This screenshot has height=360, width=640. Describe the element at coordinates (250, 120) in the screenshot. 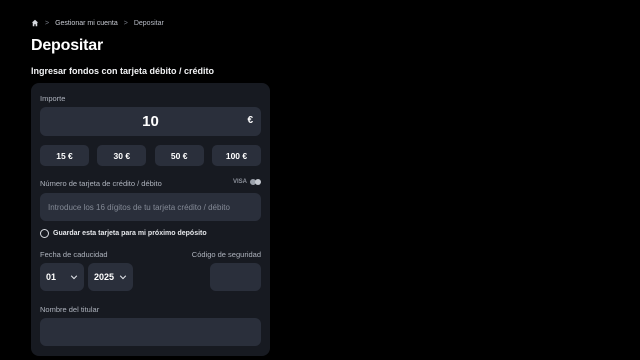

I see `currency-symbol: €` at that location.